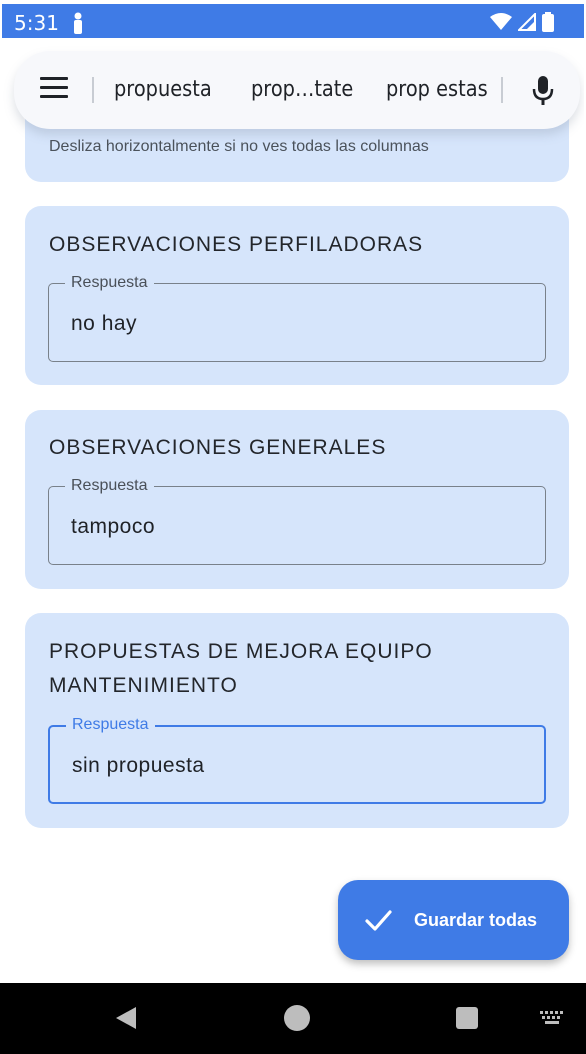  I want to click on system-navigation-bar, so click(293, 1018).